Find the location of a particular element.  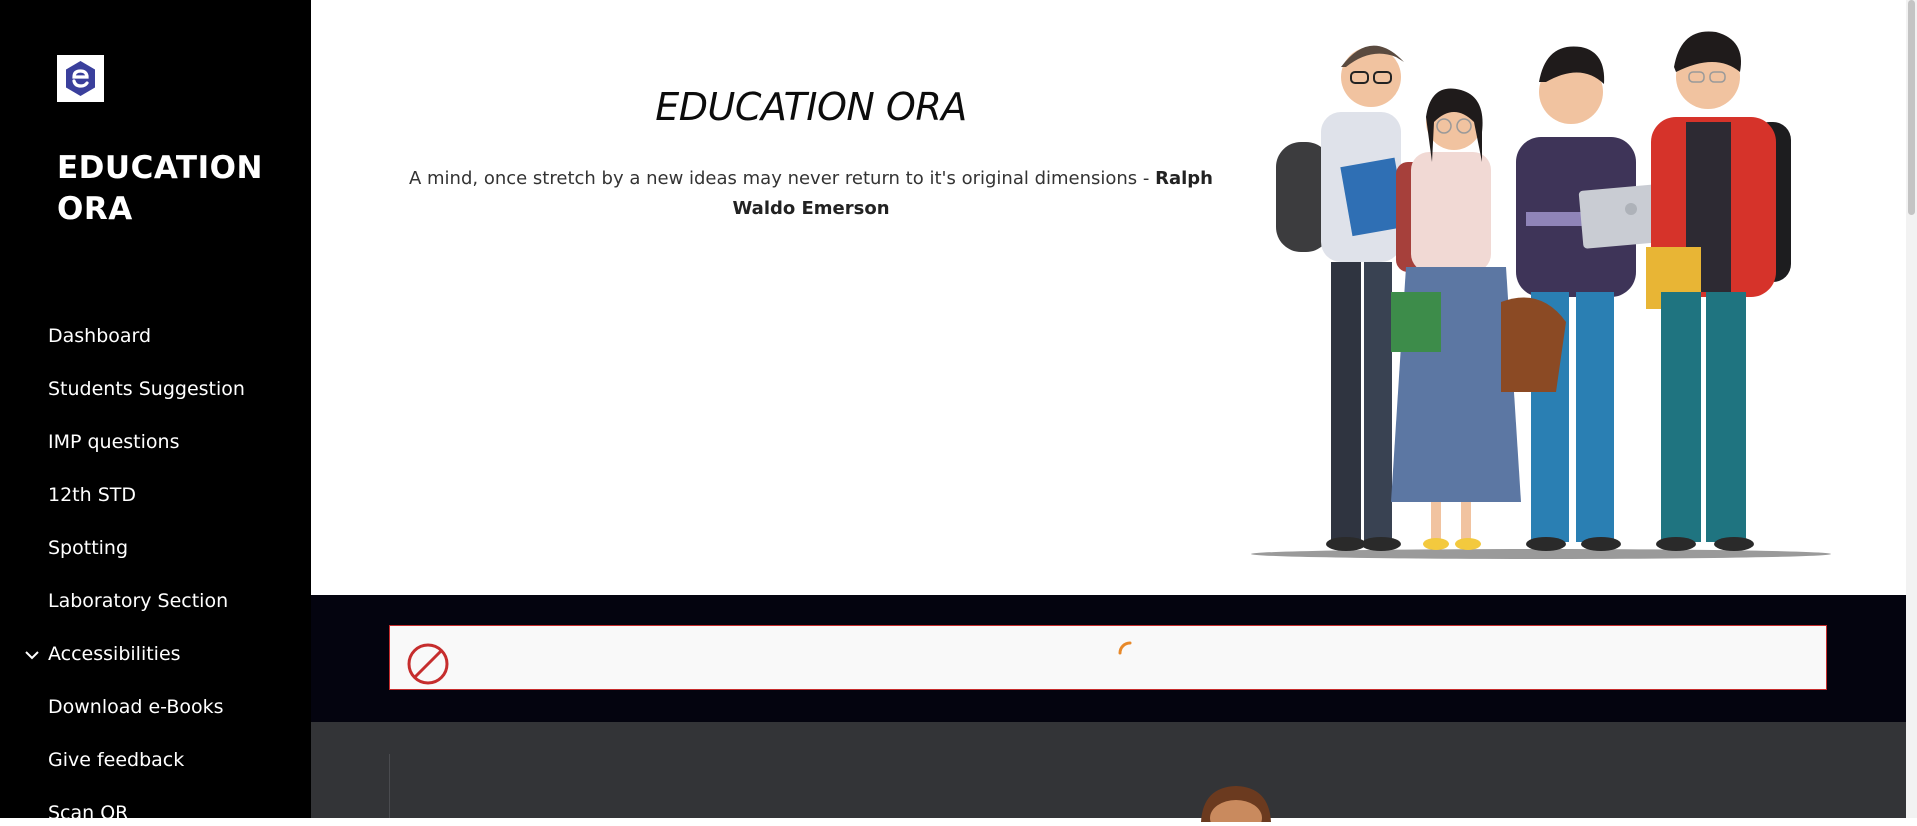

sidebar-item-label: Students Suggestion is located at coordinates (146, 389).